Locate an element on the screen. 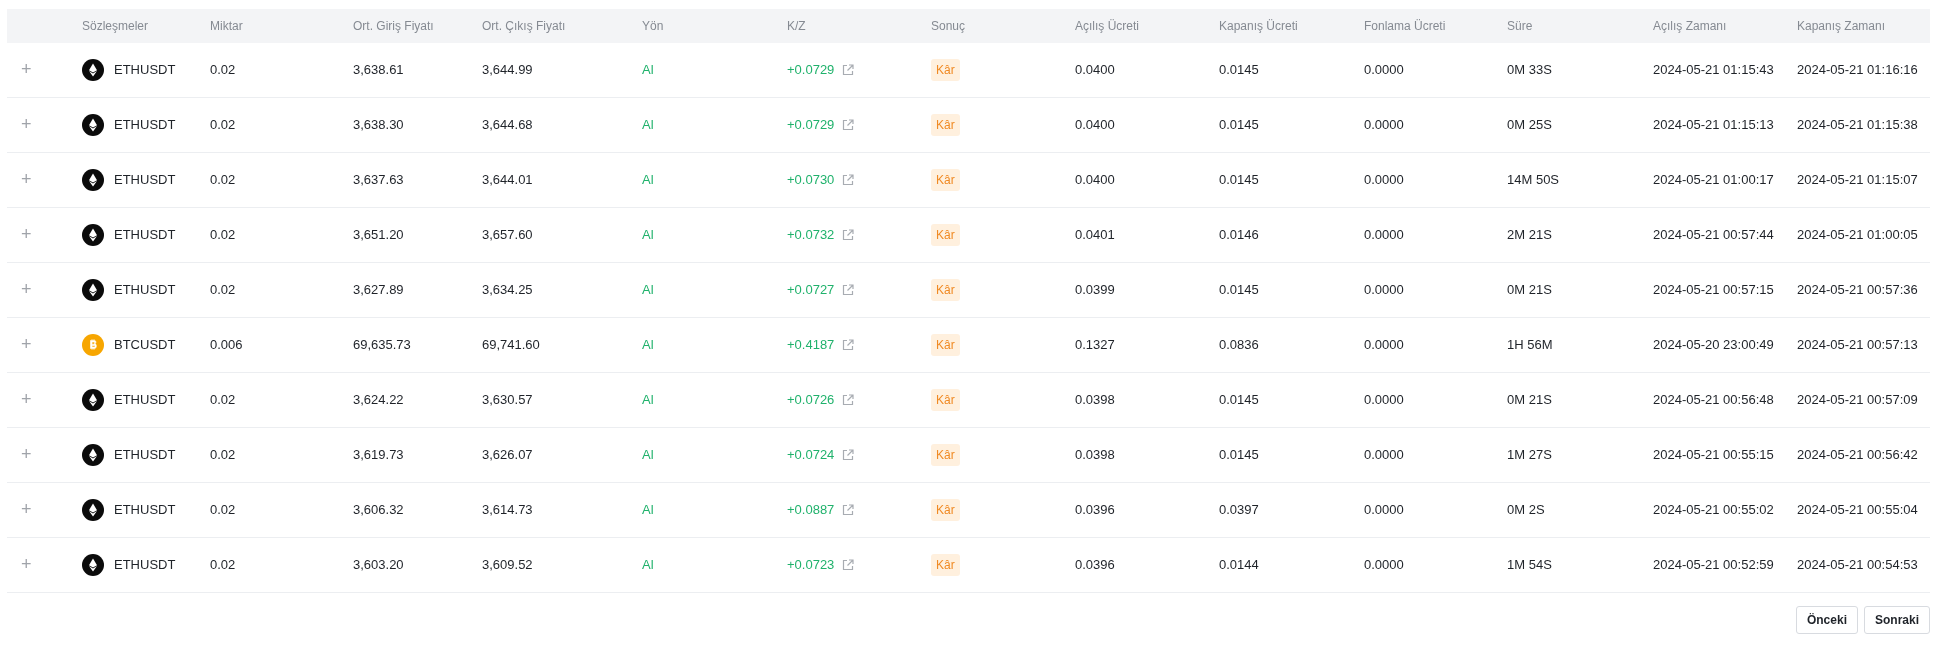 The width and height of the screenshot is (1937, 653). contract-symbol: BTCUSDT is located at coordinates (145, 345).